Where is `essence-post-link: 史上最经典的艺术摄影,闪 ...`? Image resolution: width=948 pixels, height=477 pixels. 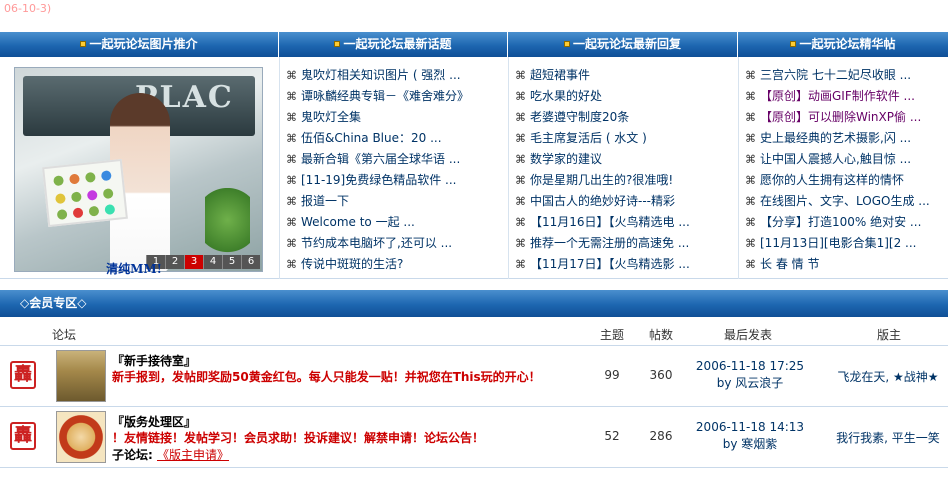 essence-post-link: 史上最经典的艺术摄影,闪 ... is located at coordinates (835, 138).